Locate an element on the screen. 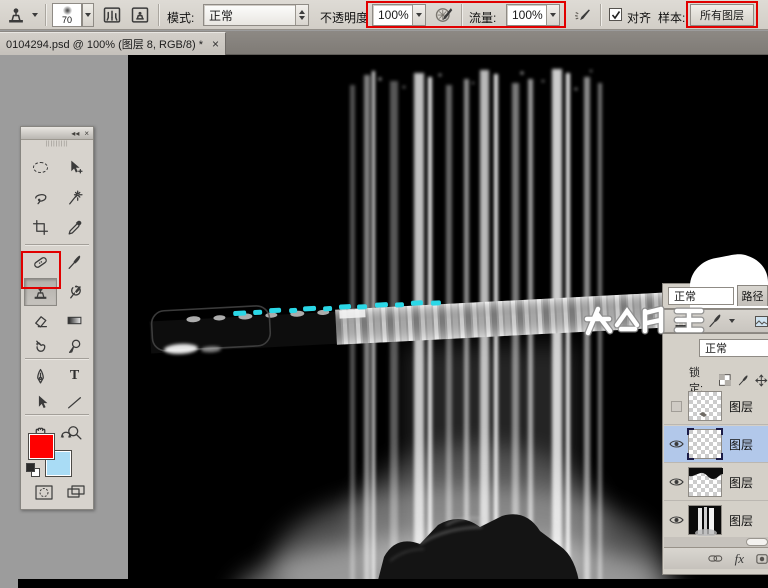 Image resolution: width=768 pixels, height=588 pixels. layers-blend-mode-select: 正常 is located at coordinates (733, 348).